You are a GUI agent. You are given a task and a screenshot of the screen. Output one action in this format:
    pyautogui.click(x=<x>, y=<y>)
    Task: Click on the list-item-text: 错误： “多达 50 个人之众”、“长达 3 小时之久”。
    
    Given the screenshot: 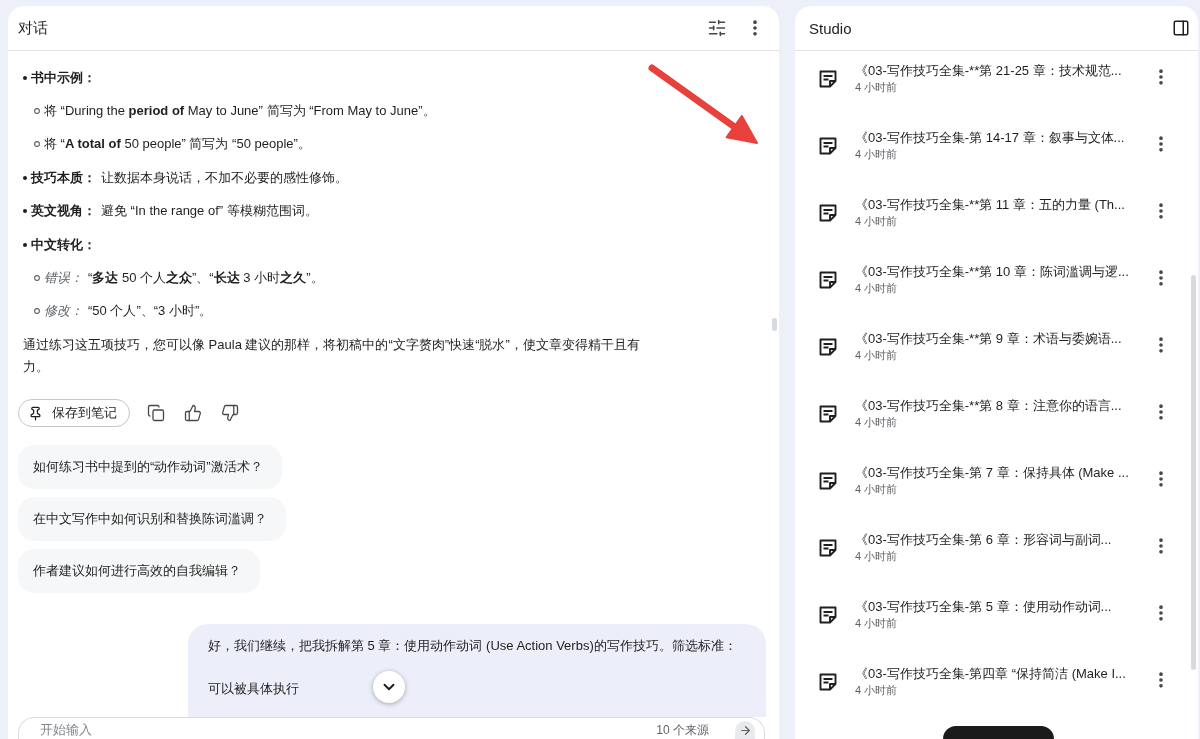 What is the action you would take?
    pyautogui.click(x=184, y=277)
    